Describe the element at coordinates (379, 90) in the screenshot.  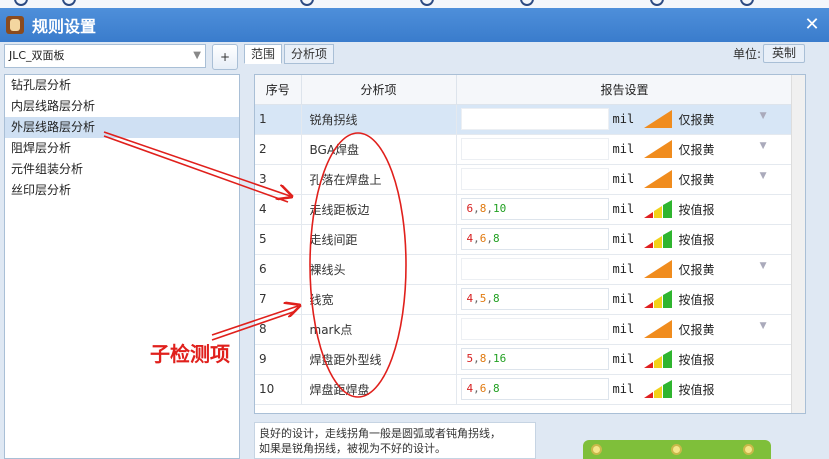
I see `header-item: 分析项` at that location.